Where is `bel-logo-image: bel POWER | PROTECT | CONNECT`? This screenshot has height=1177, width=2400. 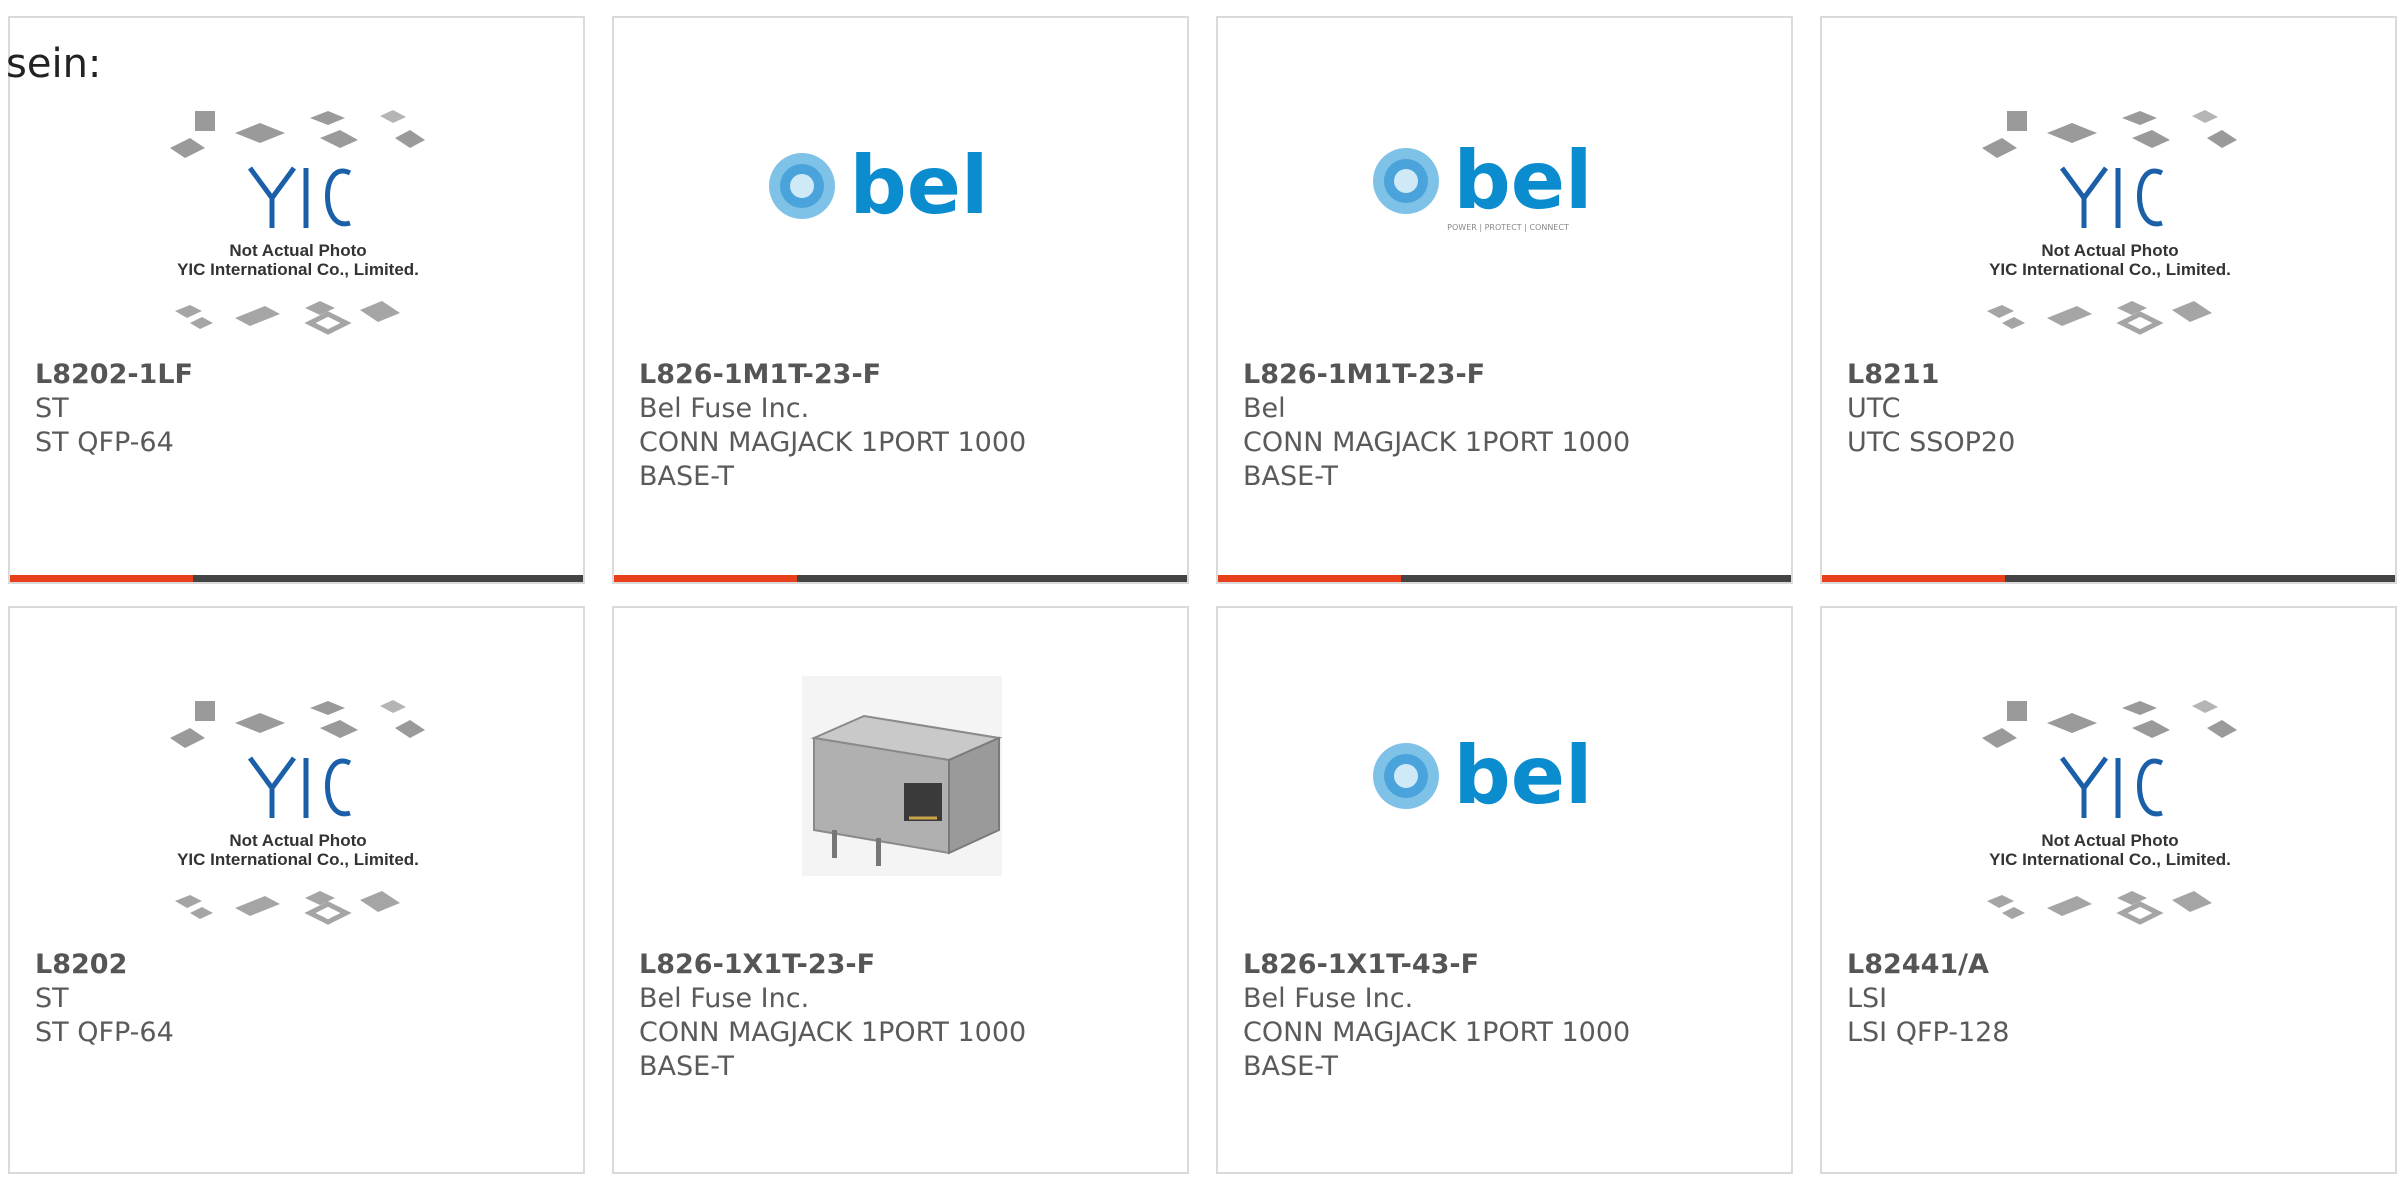
bel-logo-image: bel POWER | PROTECT | CONNECT is located at coordinates (1483, 183).